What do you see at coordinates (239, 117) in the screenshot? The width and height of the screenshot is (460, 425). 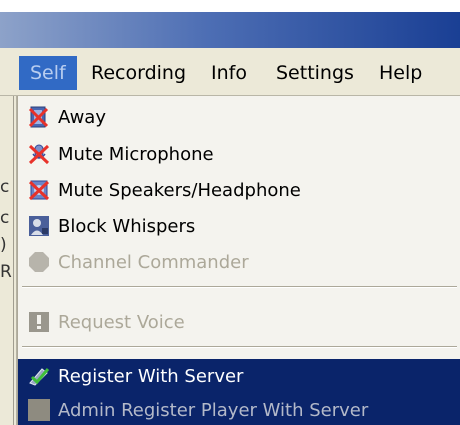 I see `menu-item-away: Away` at bounding box center [239, 117].